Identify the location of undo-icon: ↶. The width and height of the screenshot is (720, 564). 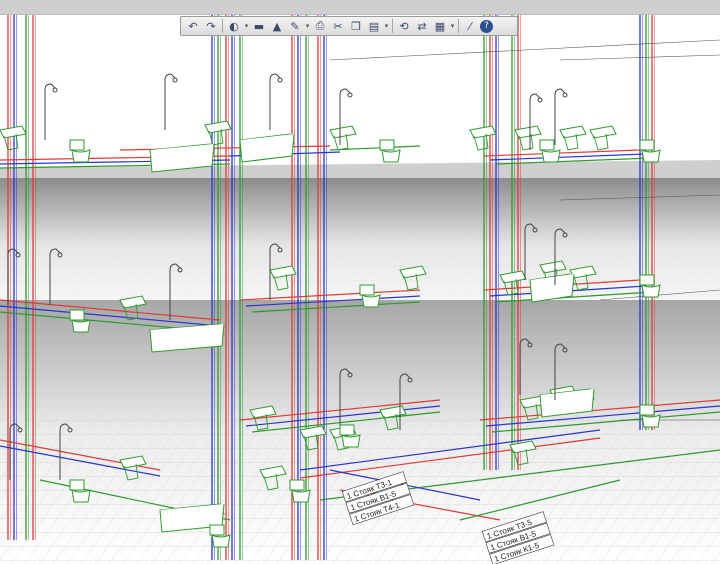
(193, 26).